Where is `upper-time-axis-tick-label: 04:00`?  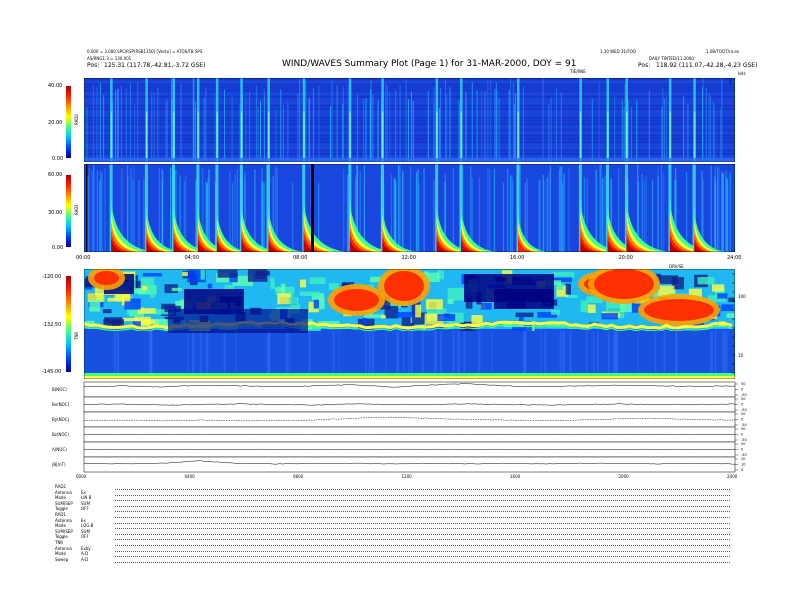
upper-time-axis-tick-label: 04:00 is located at coordinates (191, 258).